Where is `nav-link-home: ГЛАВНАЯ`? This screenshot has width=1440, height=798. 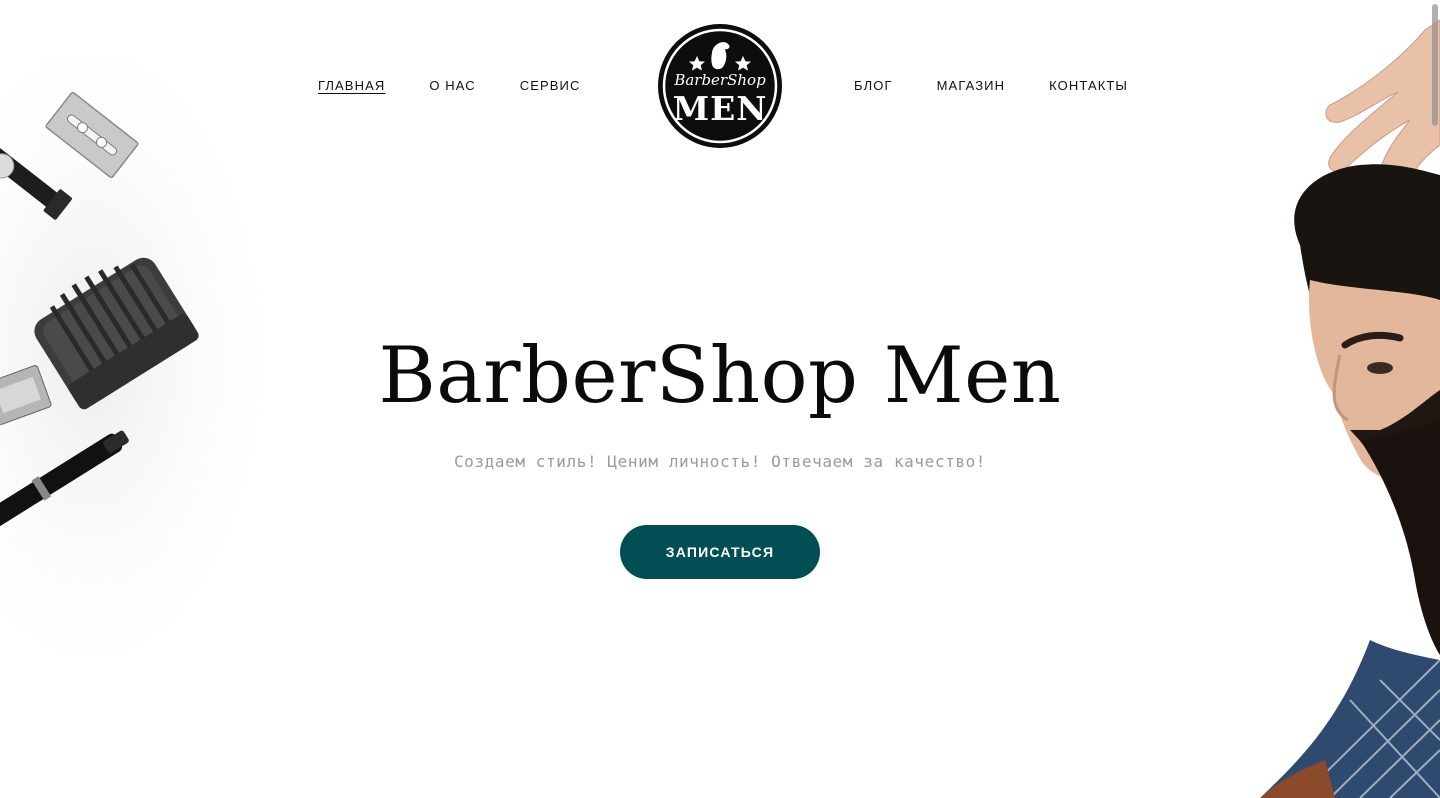
nav-link-home: ГЛАВНАЯ is located at coordinates (351, 86).